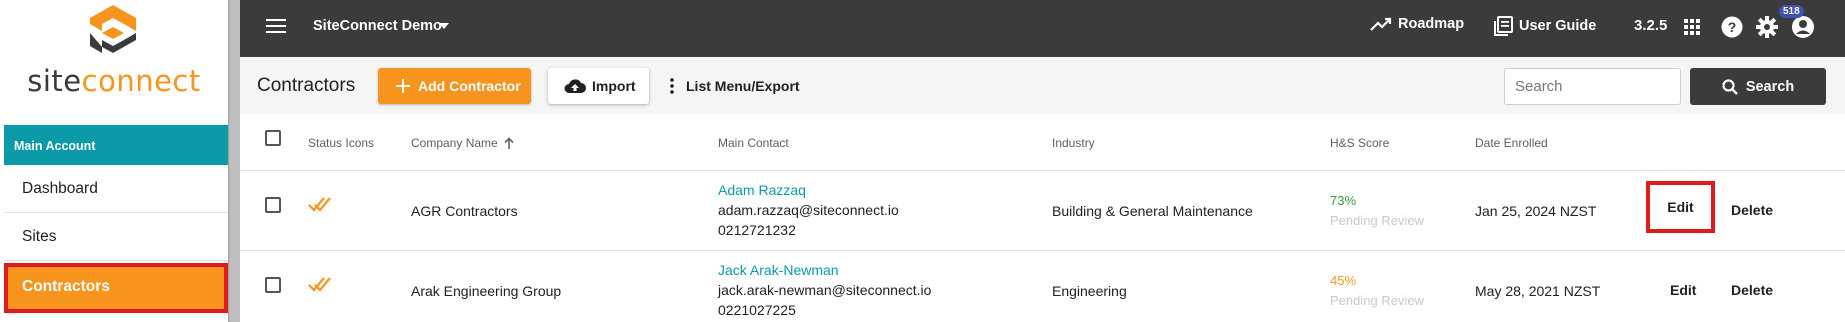  I want to click on sidebar-section-main-account: Main Account, so click(116, 145).